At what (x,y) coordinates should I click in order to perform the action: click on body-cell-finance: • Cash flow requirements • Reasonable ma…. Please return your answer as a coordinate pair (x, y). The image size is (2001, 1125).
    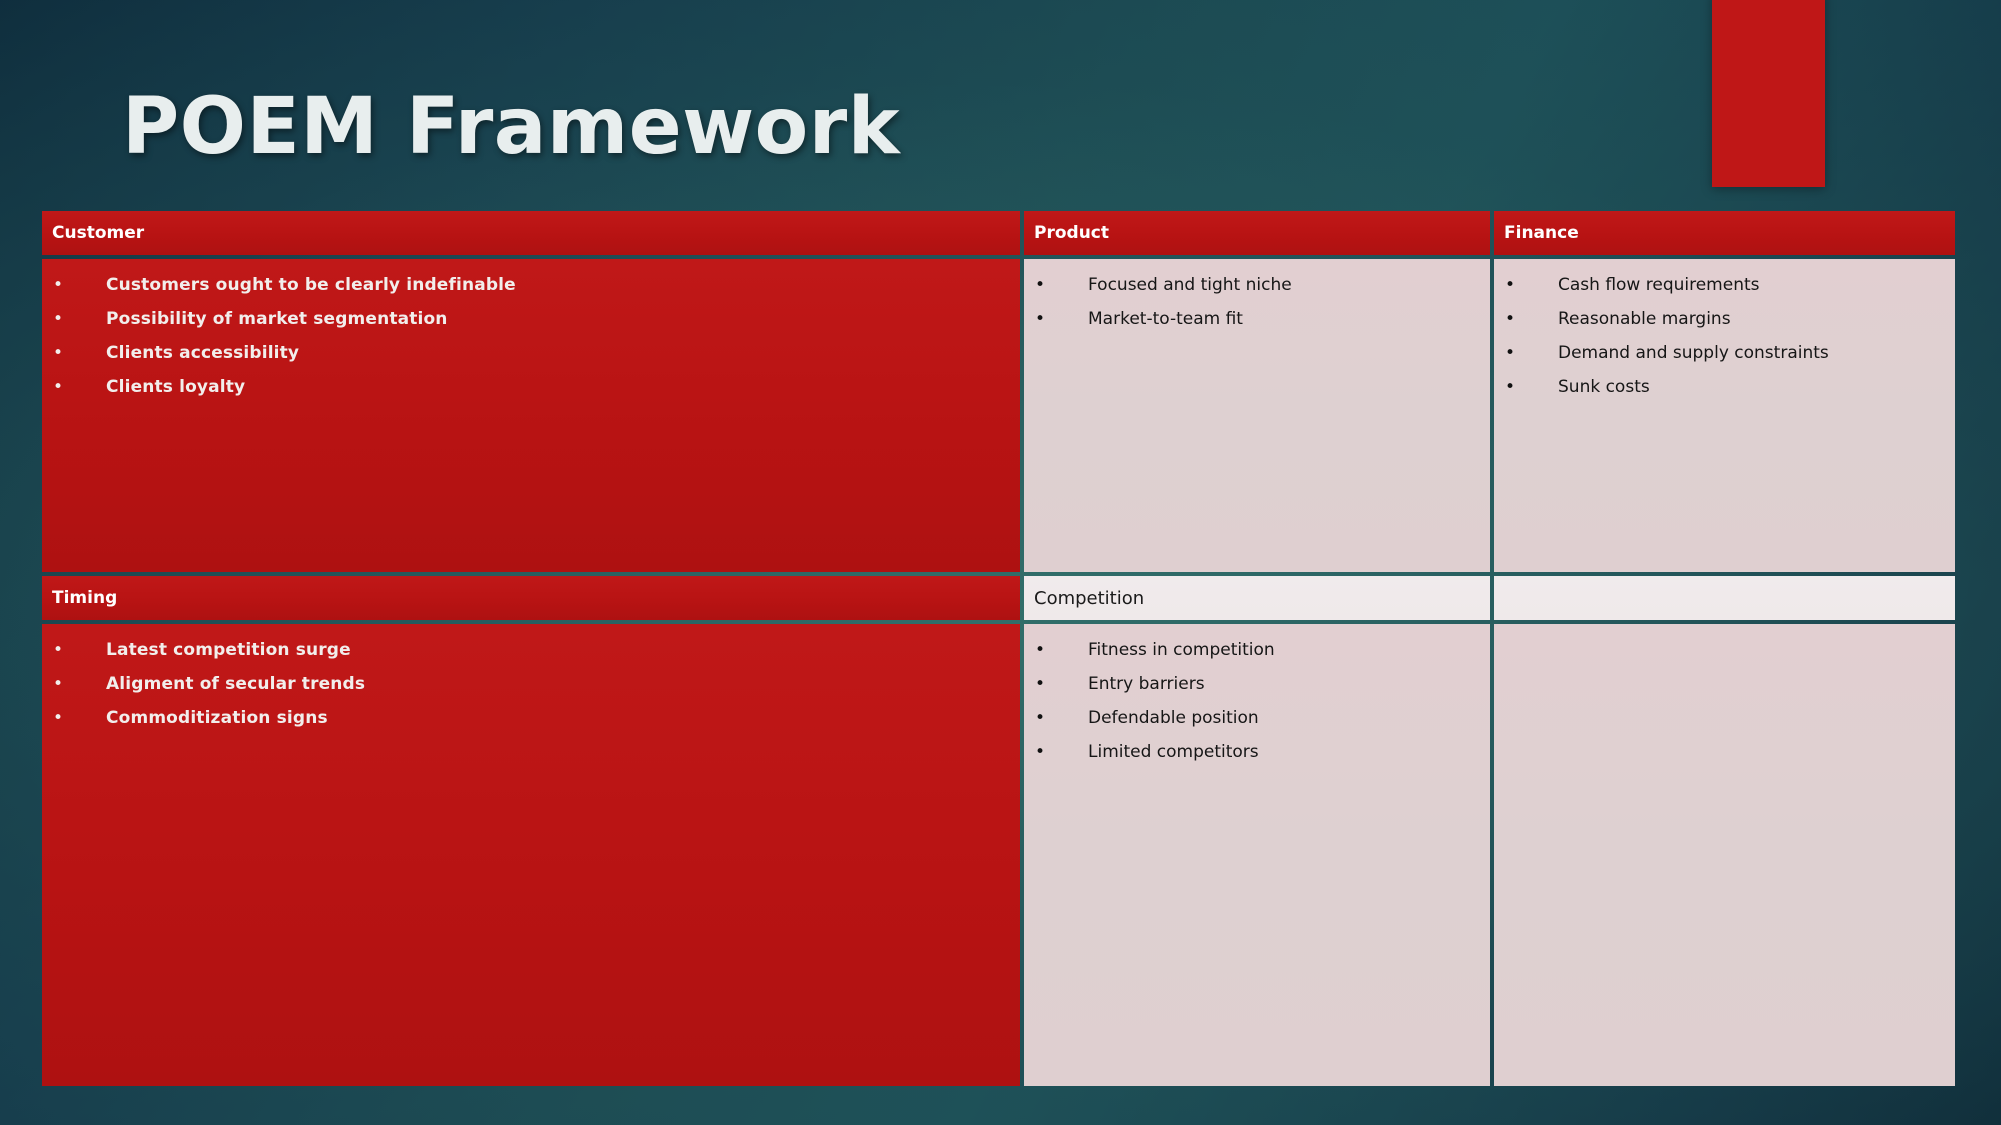
    Looking at the image, I should click on (1724, 415).